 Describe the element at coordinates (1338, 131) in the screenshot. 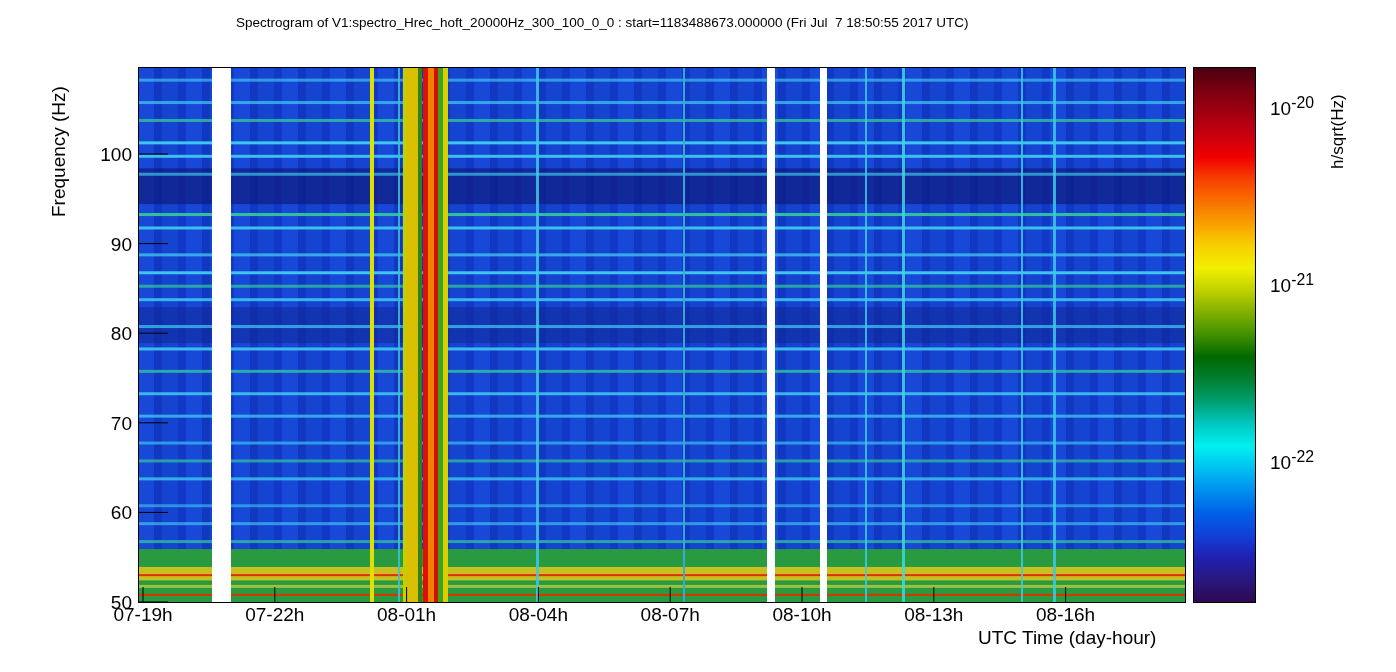

I see `color-scale-label: h/sqrt(Hz)` at that location.